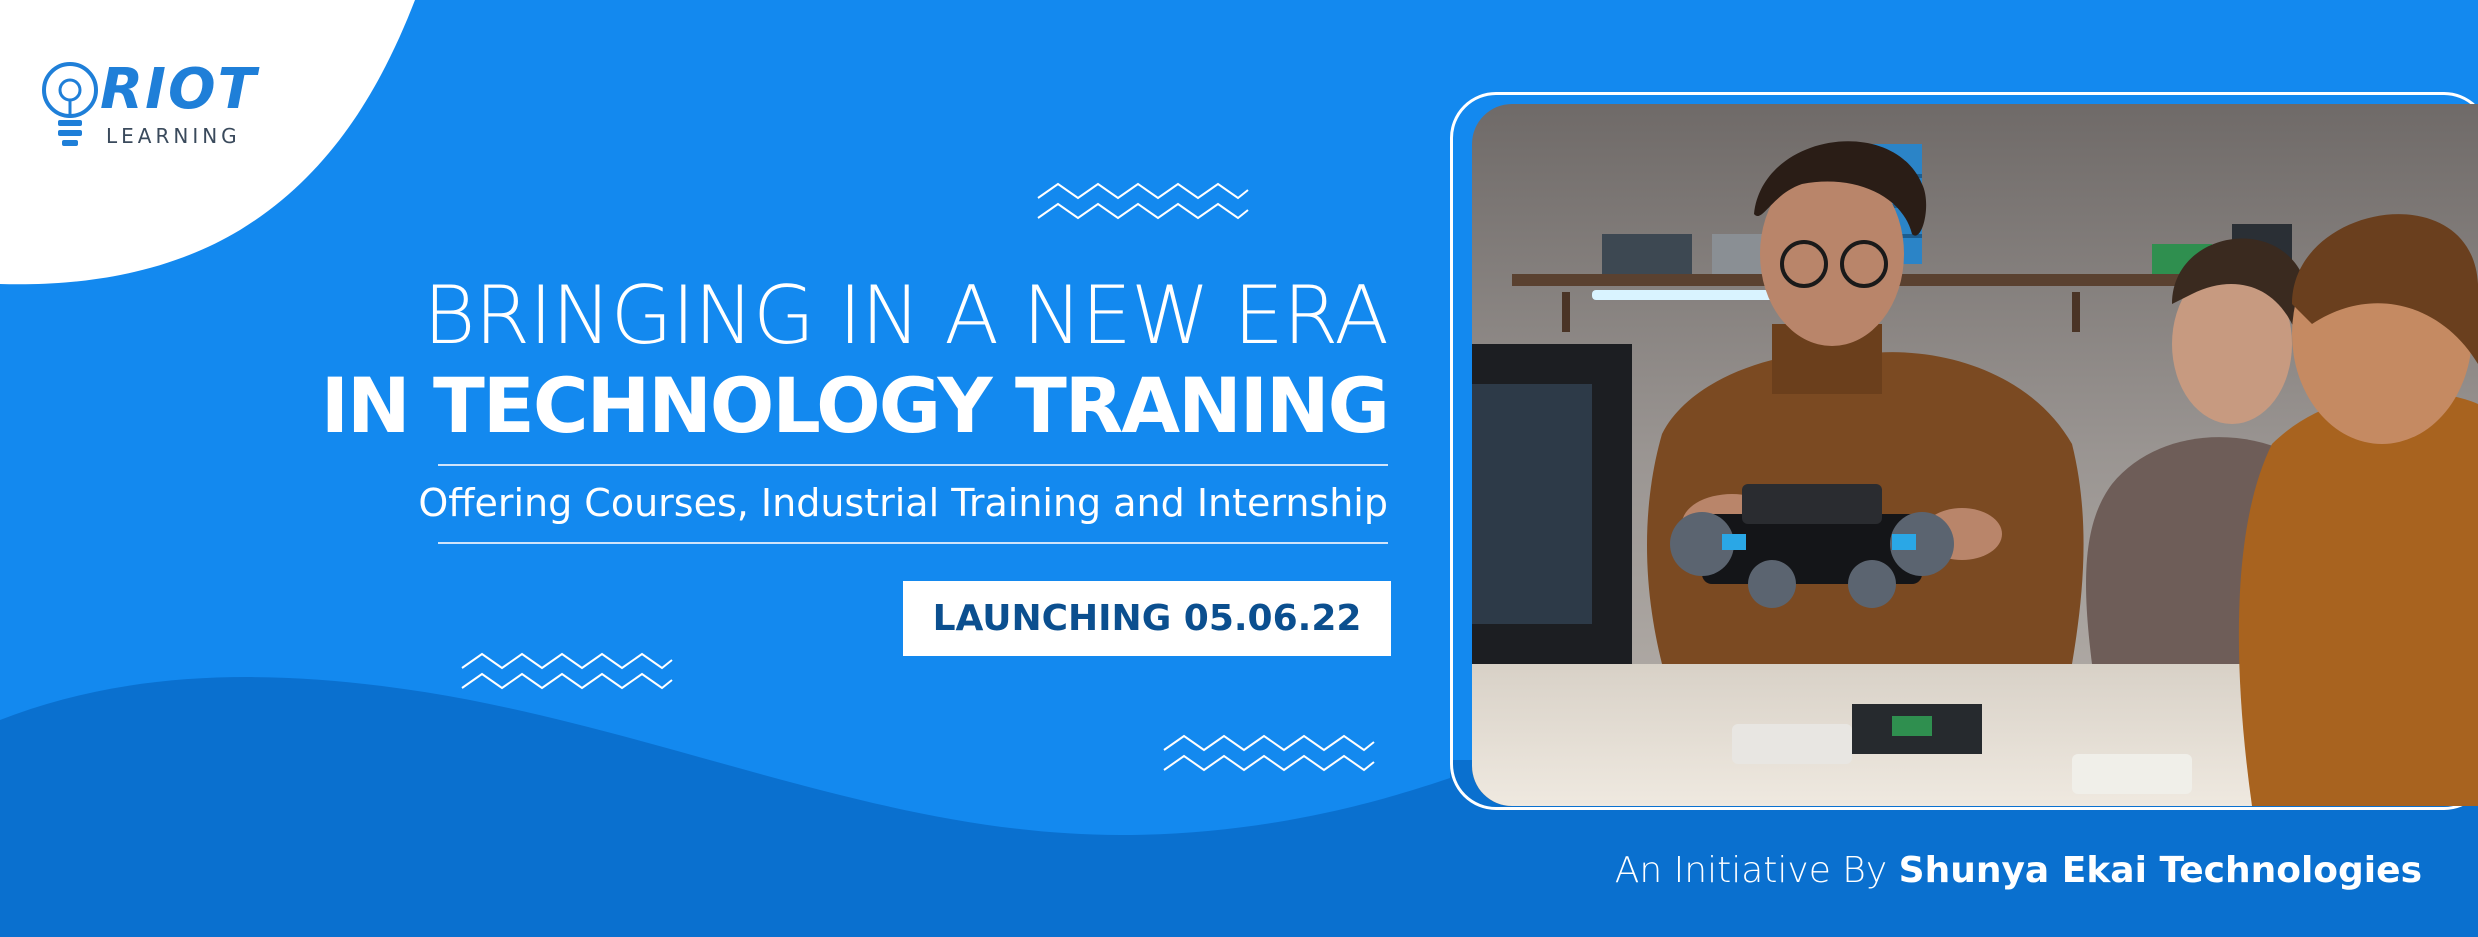  Describe the element at coordinates (2160, 870) in the screenshot. I see `footer-company: Shunya Ekai Technologies` at that location.